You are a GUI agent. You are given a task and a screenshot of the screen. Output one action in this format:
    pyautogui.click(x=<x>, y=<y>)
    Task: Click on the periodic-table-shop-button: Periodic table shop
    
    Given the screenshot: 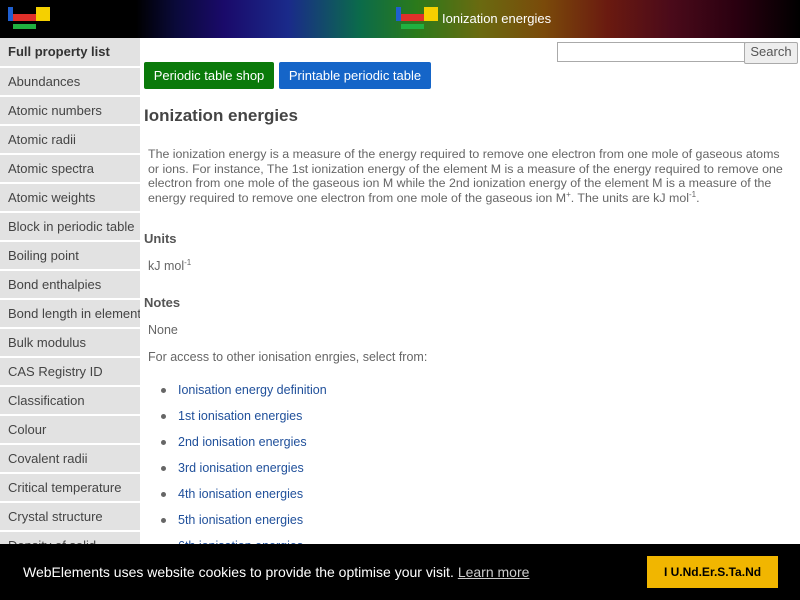 What is the action you would take?
    pyautogui.click(x=209, y=75)
    